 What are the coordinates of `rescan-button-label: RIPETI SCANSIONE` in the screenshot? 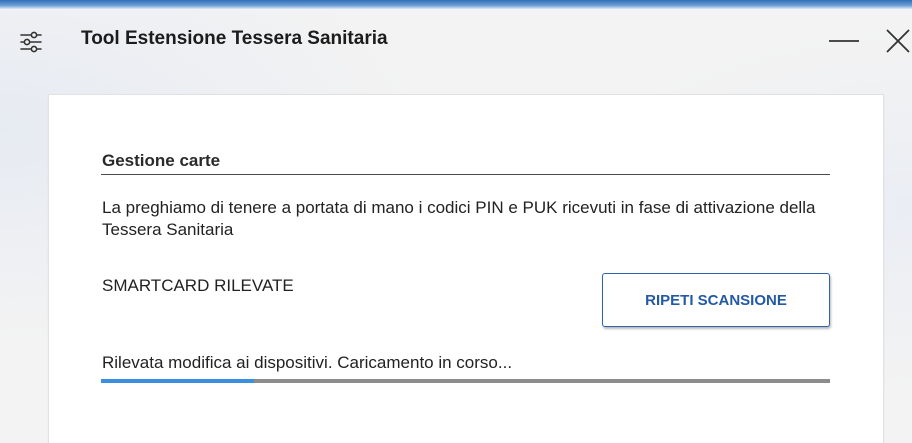 It's located at (716, 300).